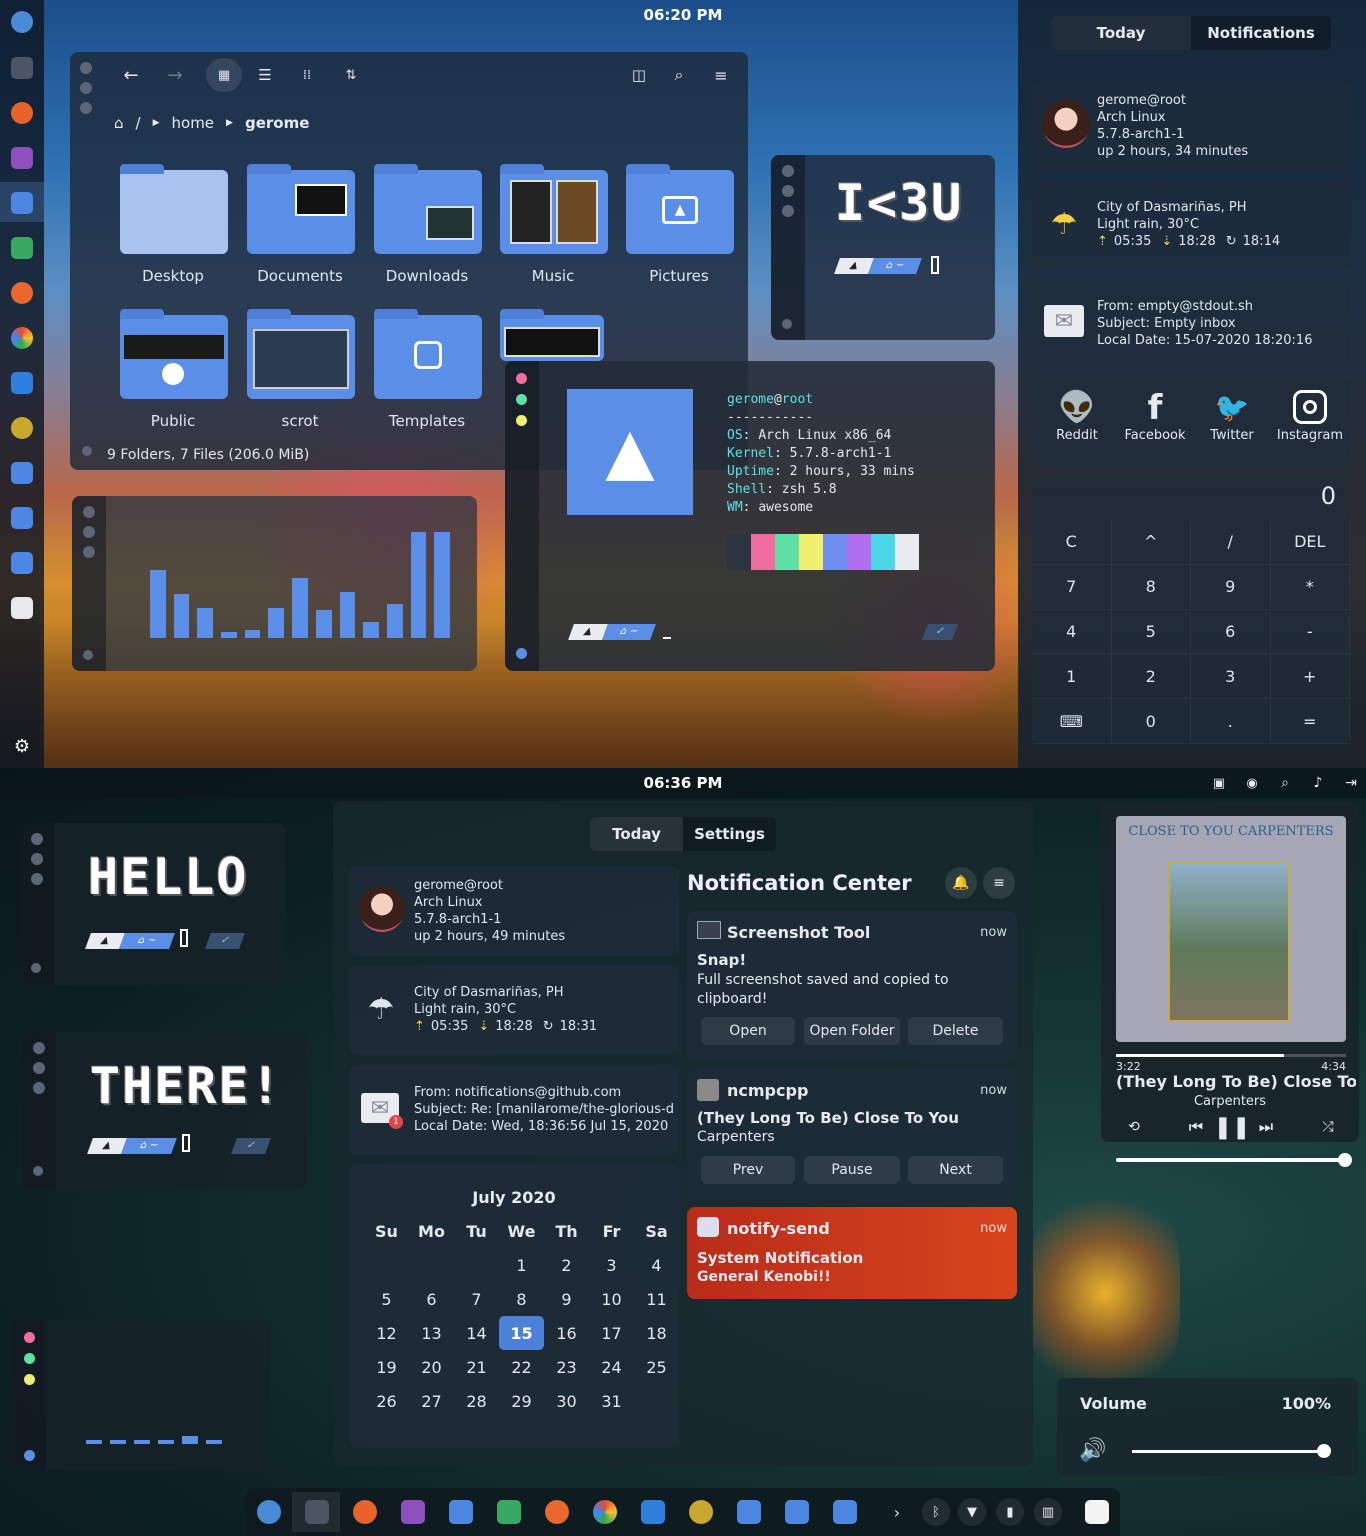 Image resolution: width=1366 pixels, height=1536 pixels. Describe the element at coordinates (386, 1367) in the screenshot. I see `calendar-day: 19` at that location.